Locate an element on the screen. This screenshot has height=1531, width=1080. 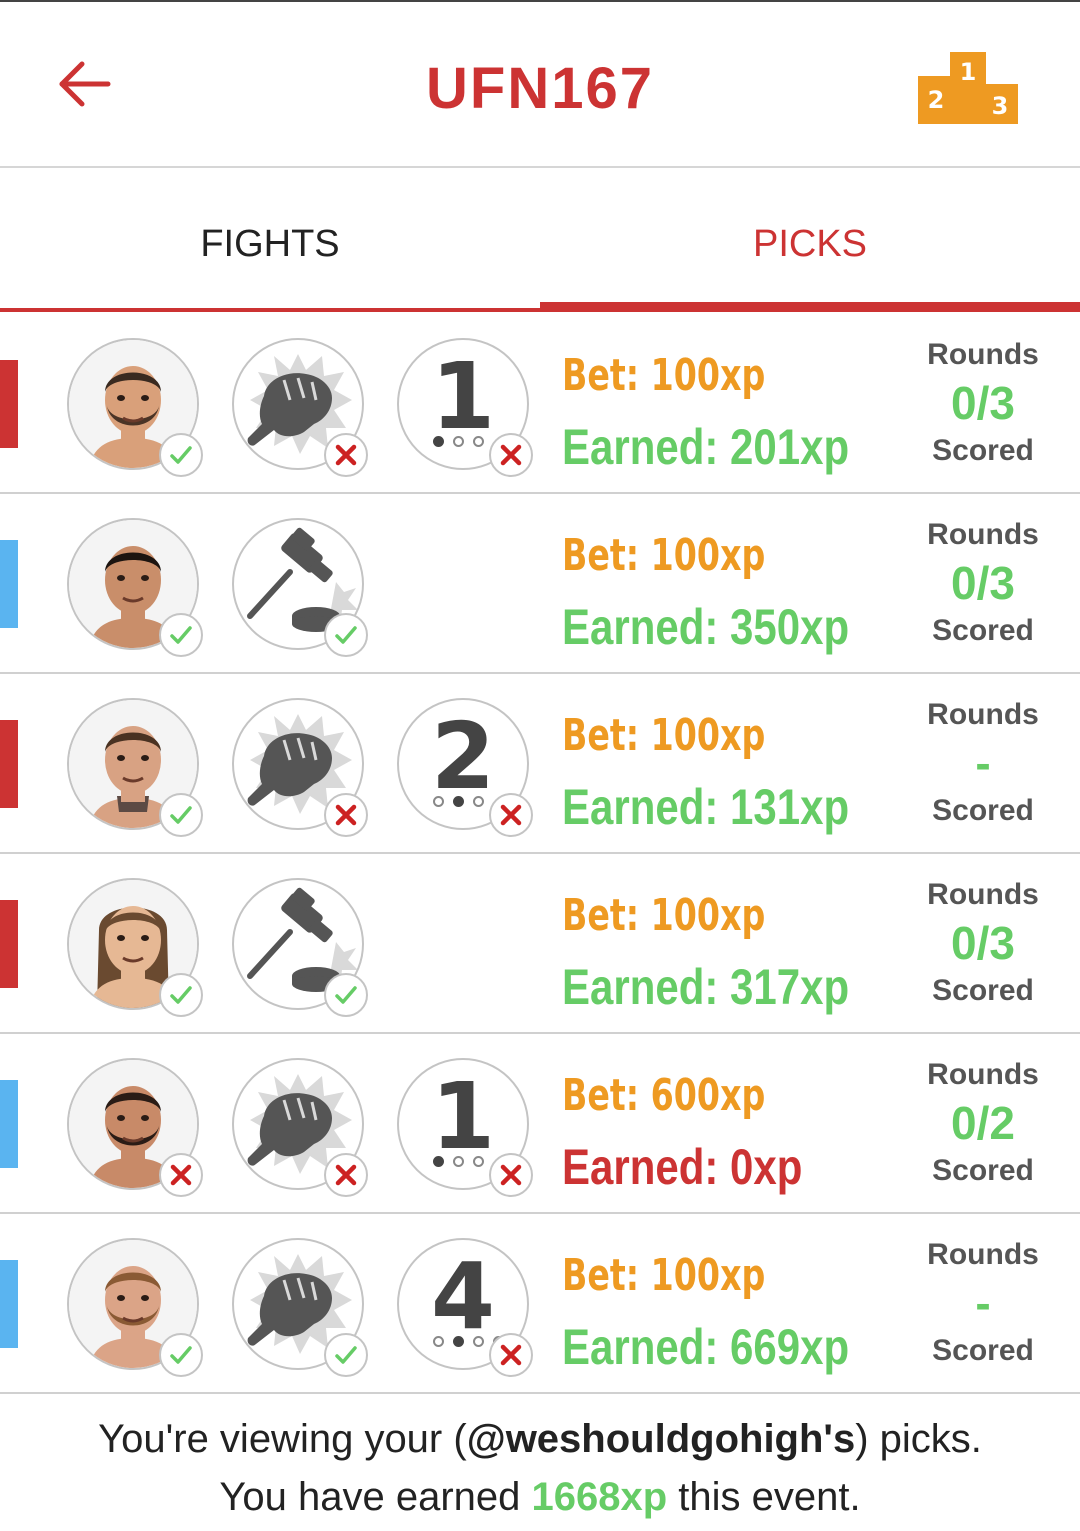
podium-label-3: 3 is located at coordinates (1000, 106).